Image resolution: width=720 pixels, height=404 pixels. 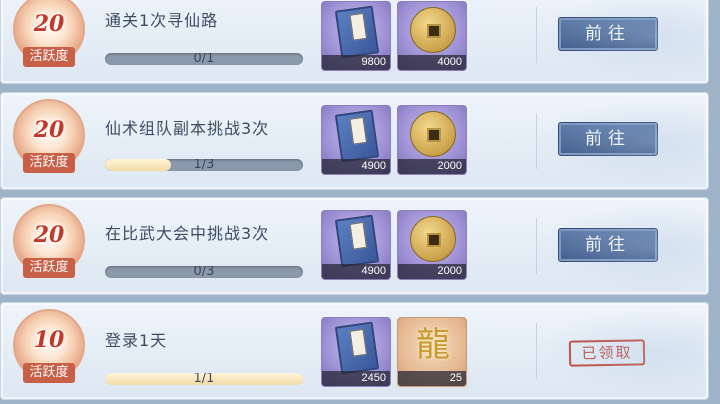 I want to click on progress-bar: 1/3, so click(x=204, y=165).